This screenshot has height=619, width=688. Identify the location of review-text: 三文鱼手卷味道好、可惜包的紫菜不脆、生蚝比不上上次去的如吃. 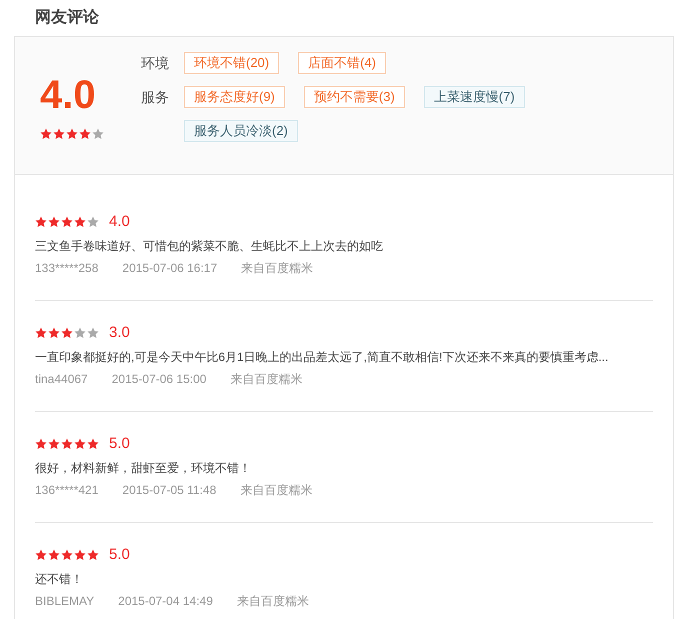
(209, 246).